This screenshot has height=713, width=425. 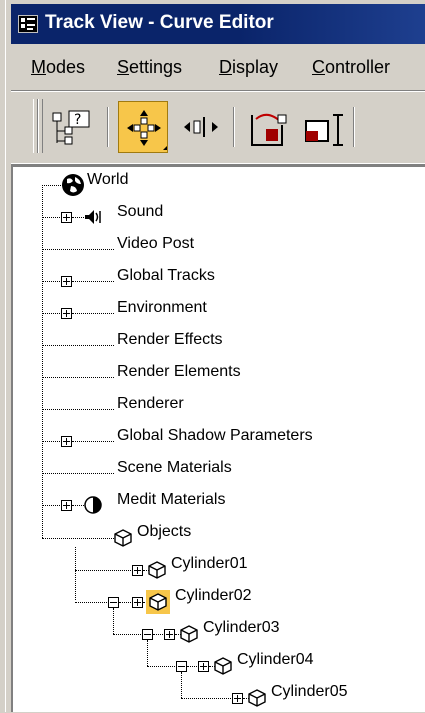 What do you see at coordinates (93, 505) in the screenshot?
I see `material-sphere-icon` at bounding box center [93, 505].